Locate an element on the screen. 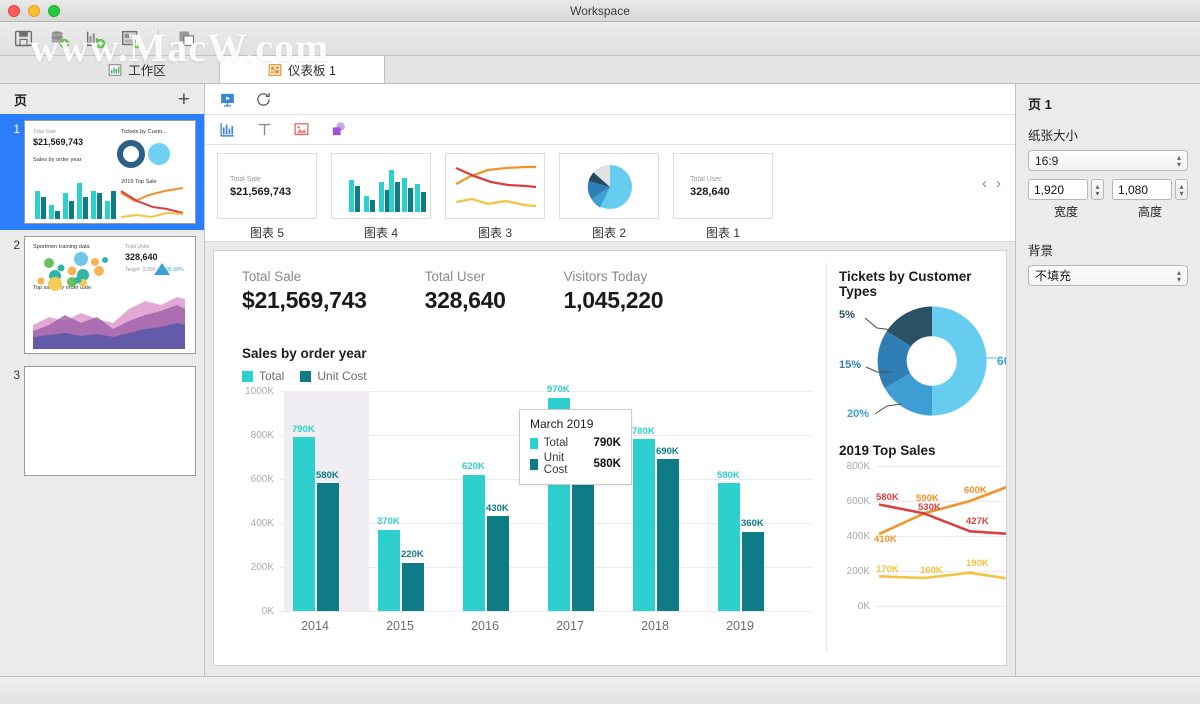 Image resolution: width=1200 pixels, height=704 pixels. legend-swatch is located at coordinates (306, 376).